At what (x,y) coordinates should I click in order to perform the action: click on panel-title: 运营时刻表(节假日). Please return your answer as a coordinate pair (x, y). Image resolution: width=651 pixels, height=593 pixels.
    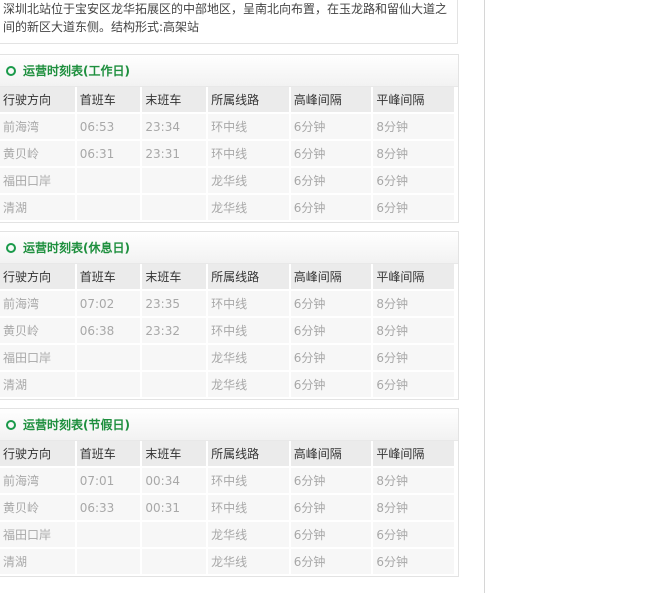
    Looking at the image, I should click on (76, 425).